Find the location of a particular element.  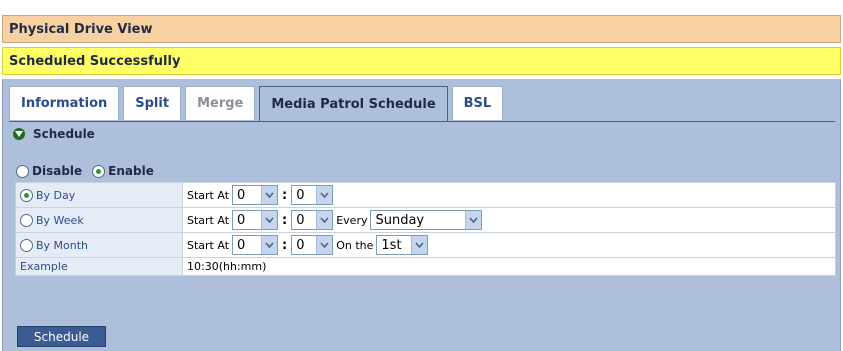

by-week-radio is located at coordinates (26, 220).